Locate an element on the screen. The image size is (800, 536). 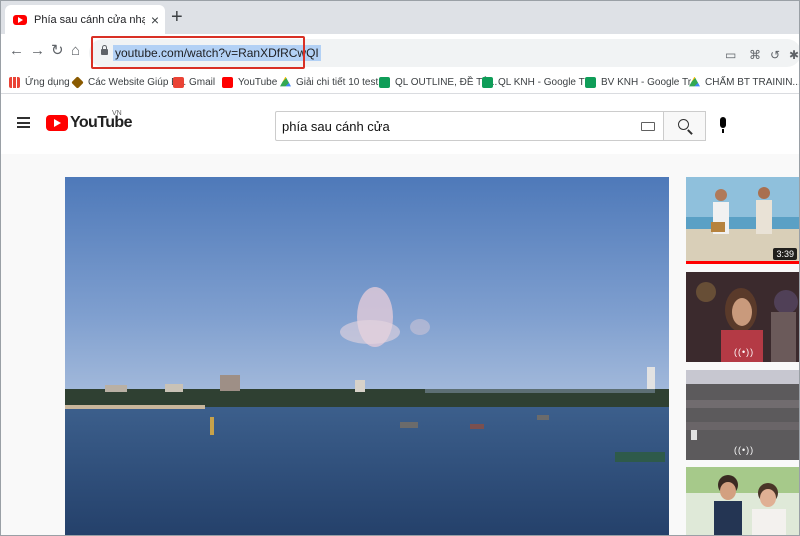
puzzle-icon: ✱ is located at coordinates (794, 55).